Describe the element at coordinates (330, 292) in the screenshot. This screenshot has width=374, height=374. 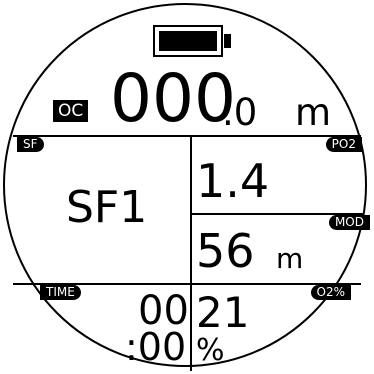
I see `o2-label: O2%` at that location.